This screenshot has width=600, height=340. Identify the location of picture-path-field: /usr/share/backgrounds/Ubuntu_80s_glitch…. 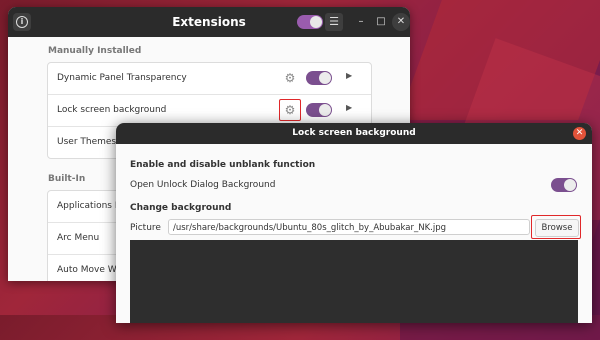
(349, 227).